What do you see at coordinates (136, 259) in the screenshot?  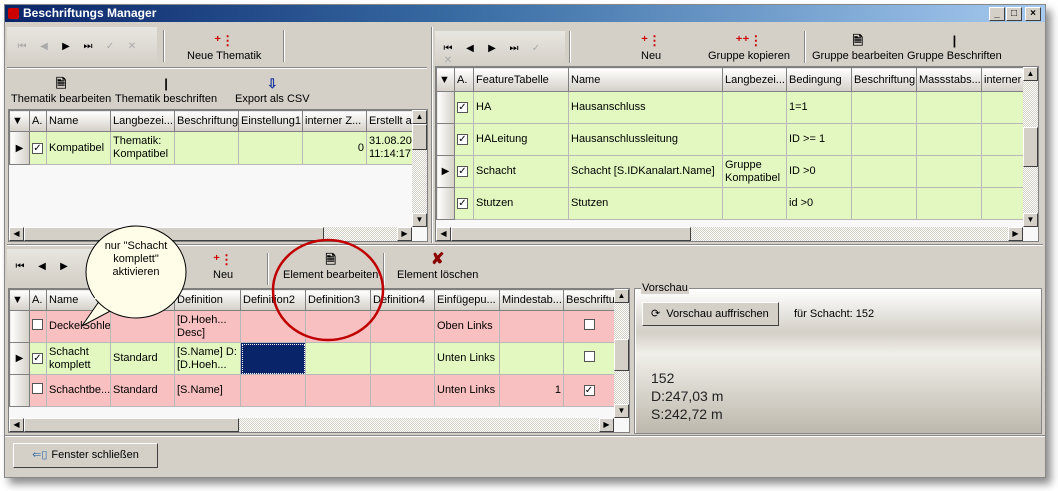 I see `callout-text: nur "Schacht komplett" aktivieren` at bounding box center [136, 259].